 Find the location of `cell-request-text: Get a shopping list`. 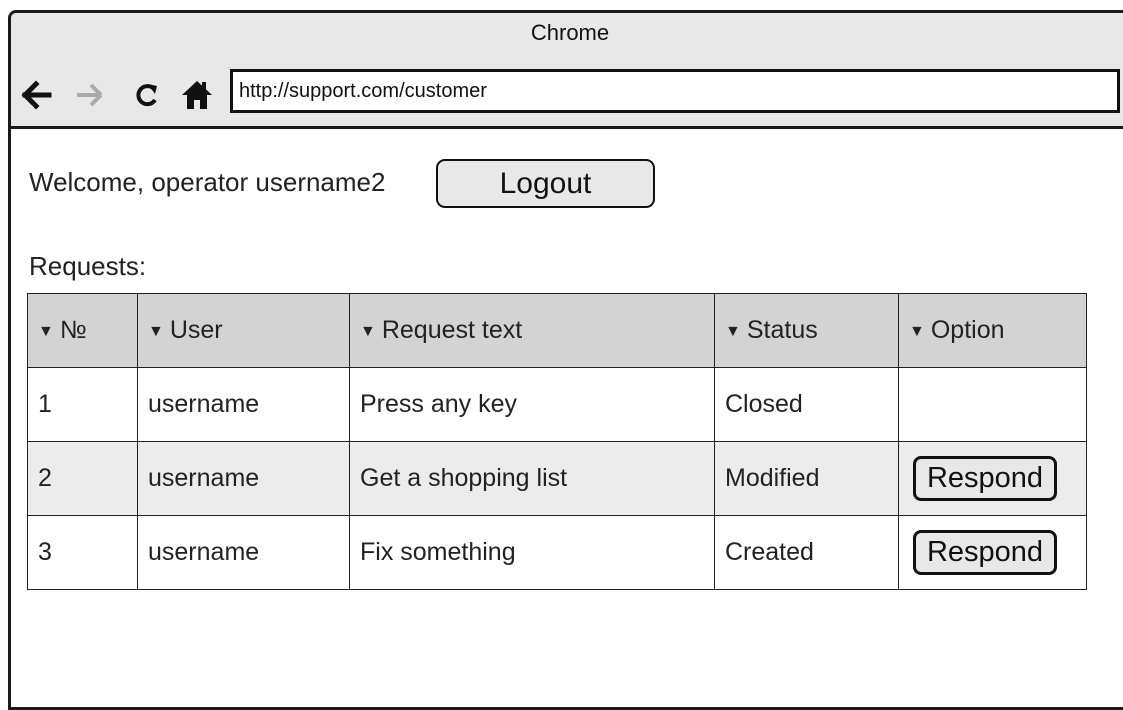

cell-request-text: Get a shopping list is located at coordinates (532, 478).